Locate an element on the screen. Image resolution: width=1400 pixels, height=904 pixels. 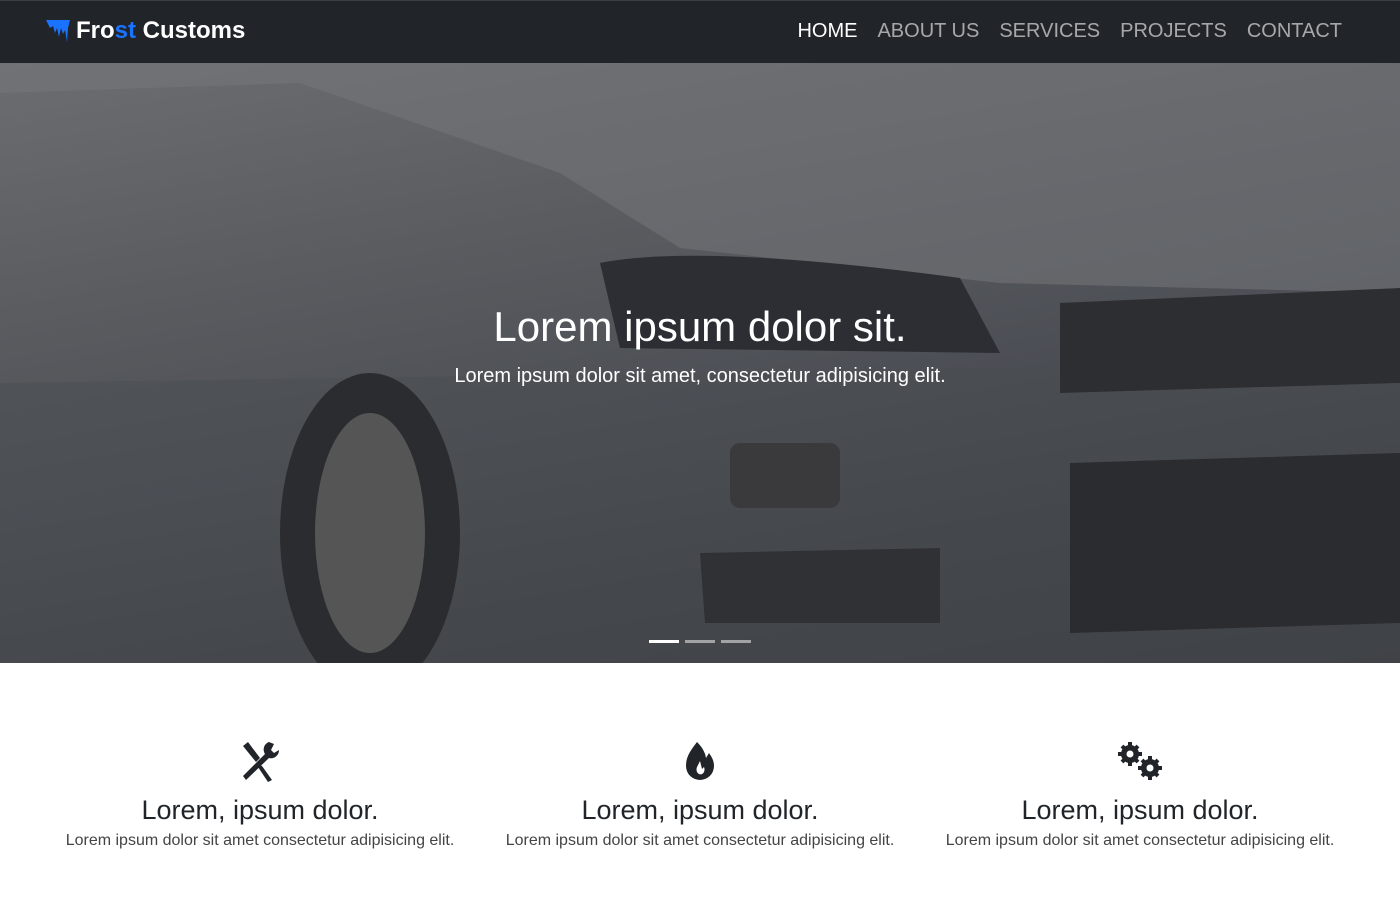
brand-text-2: st is located at coordinates (125, 30).